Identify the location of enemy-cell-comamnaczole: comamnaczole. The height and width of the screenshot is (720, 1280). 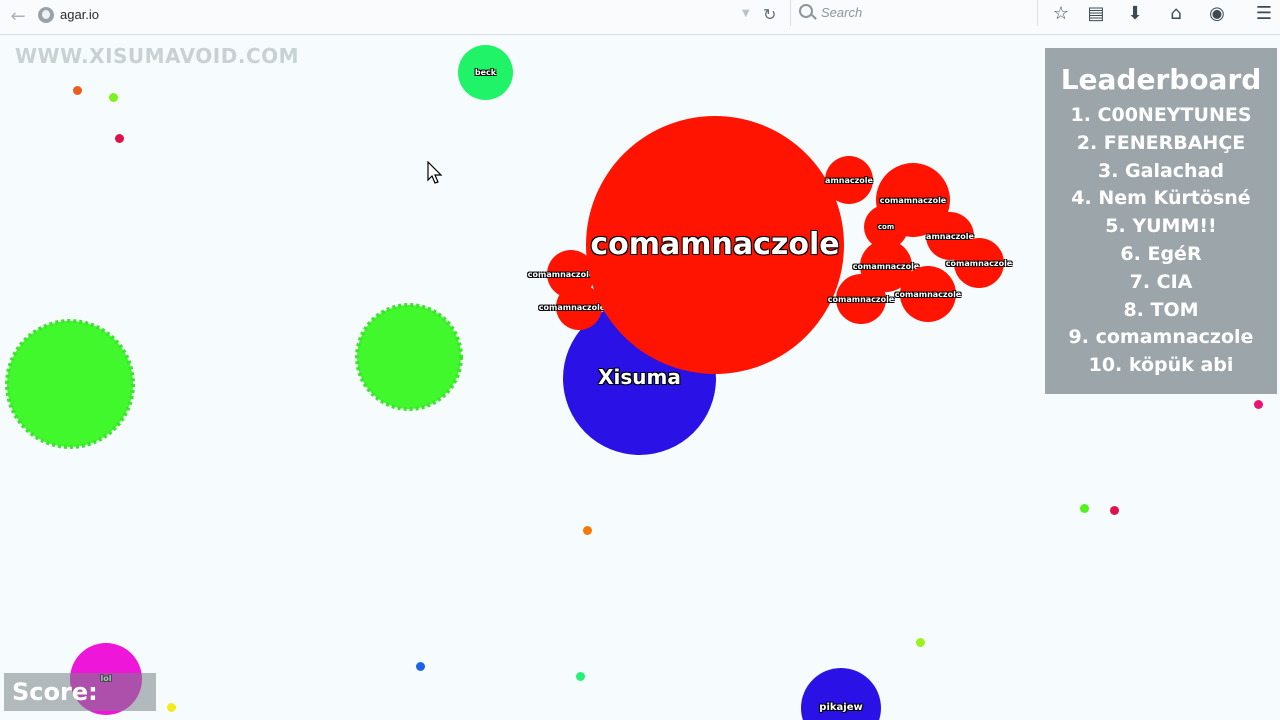
(715, 245).